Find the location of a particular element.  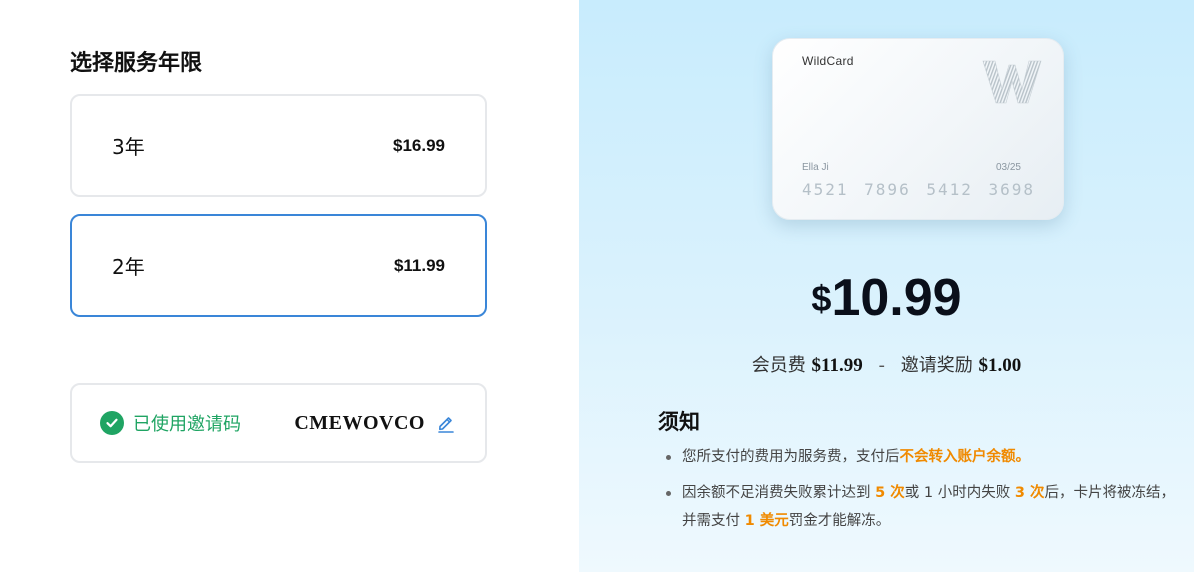

plan-option-2-years: 2年 $11.99 is located at coordinates (278, 265).